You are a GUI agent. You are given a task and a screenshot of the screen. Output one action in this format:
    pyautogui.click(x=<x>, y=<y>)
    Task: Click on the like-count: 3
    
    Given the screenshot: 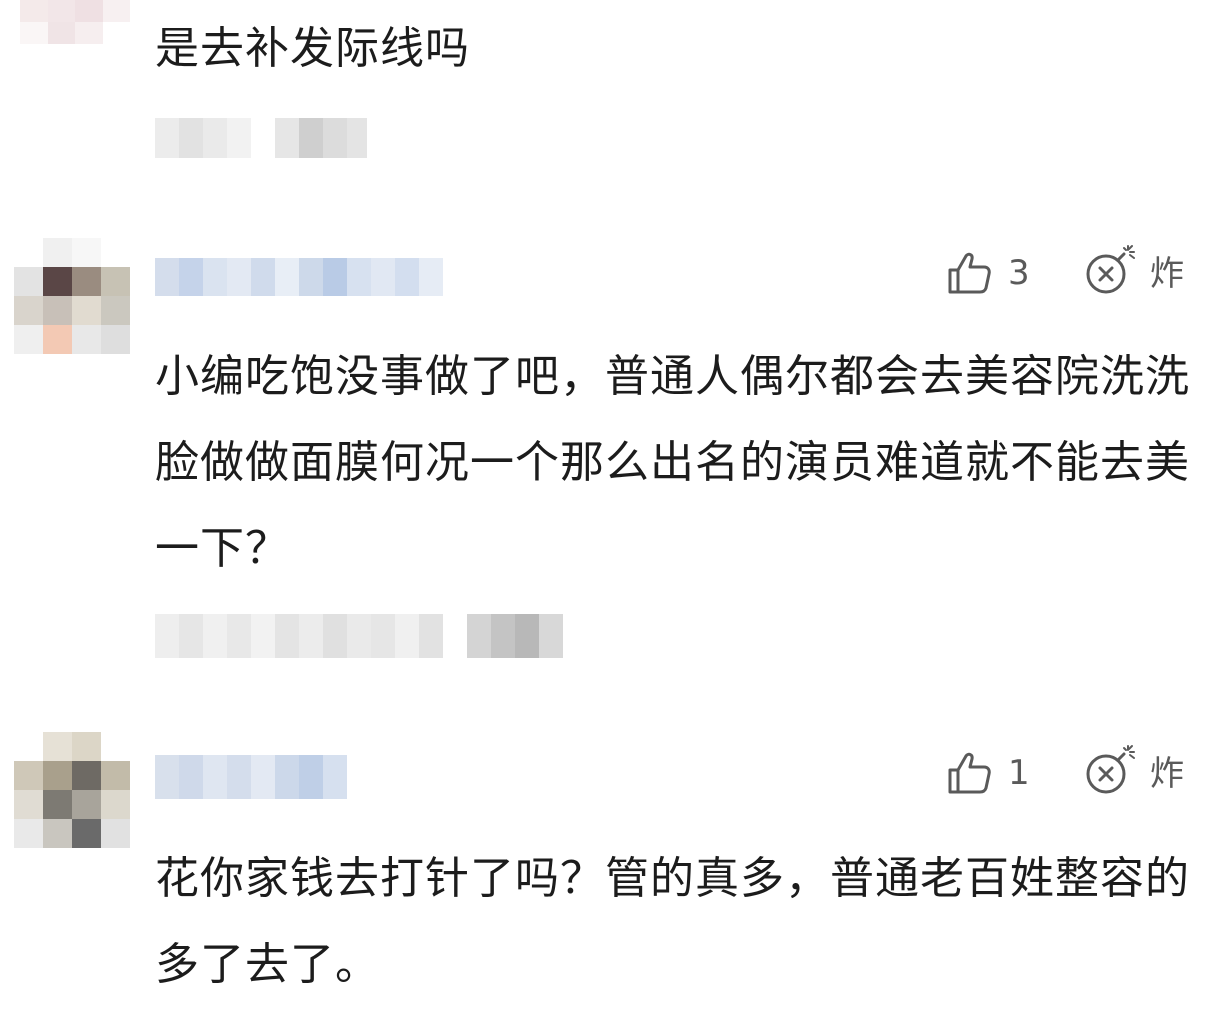 What is the action you would take?
    pyautogui.click(x=1019, y=273)
    